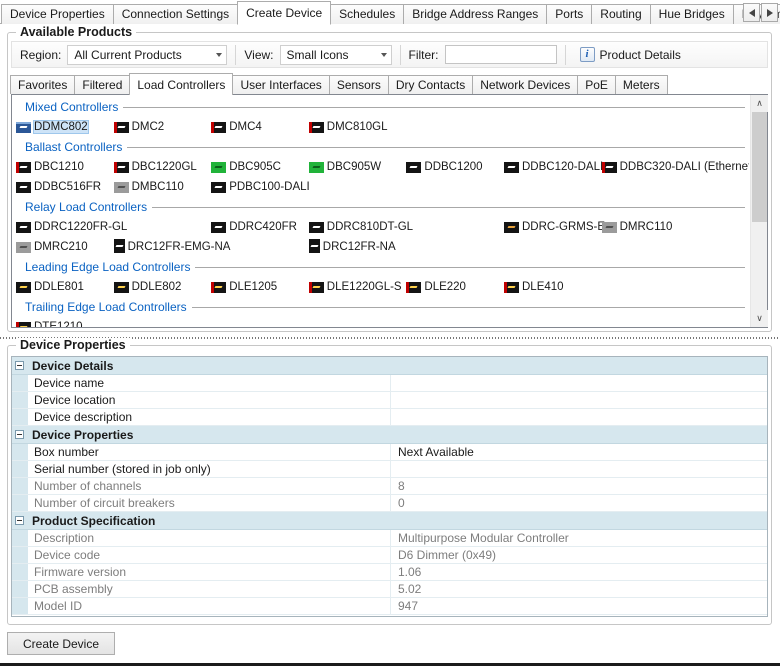  Describe the element at coordinates (675, 167) in the screenshot. I see `product-item-ddbc320-dali-ethernet: DDBC320-DALI (Ethernet)` at that location.